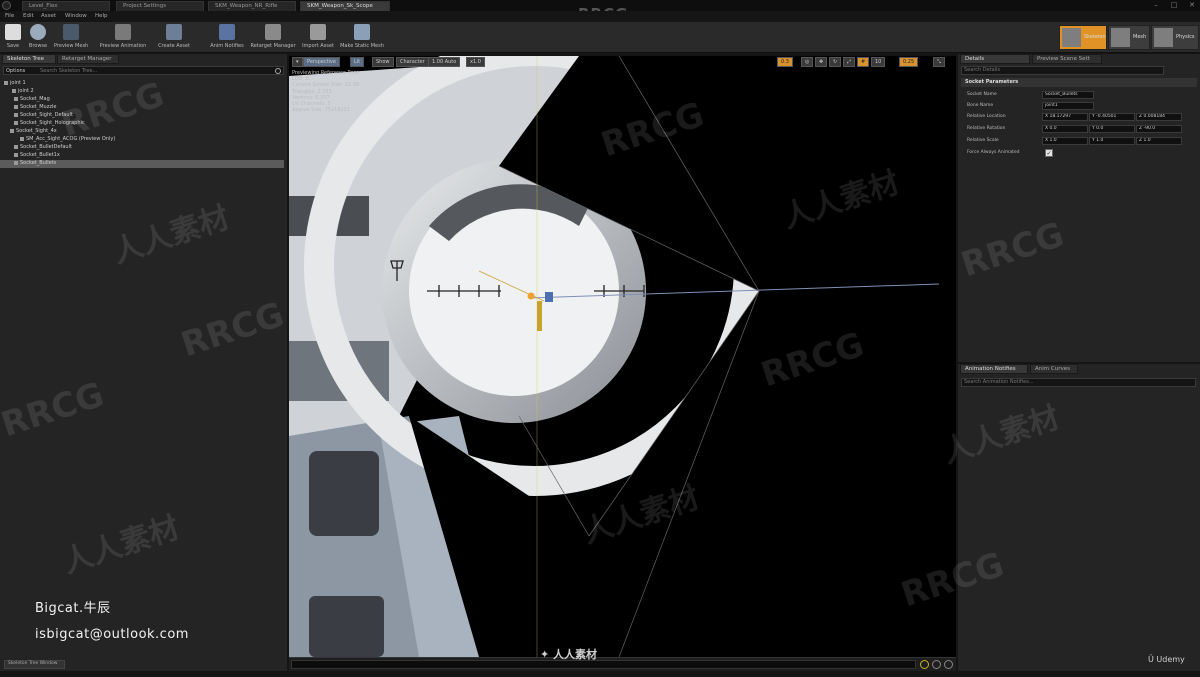 The height and width of the screenshot is (677, 1200). What do you see at coordinates (76, 16) in the screenshot?
I see `menu-window: Window` at bounding box center [76, 16].